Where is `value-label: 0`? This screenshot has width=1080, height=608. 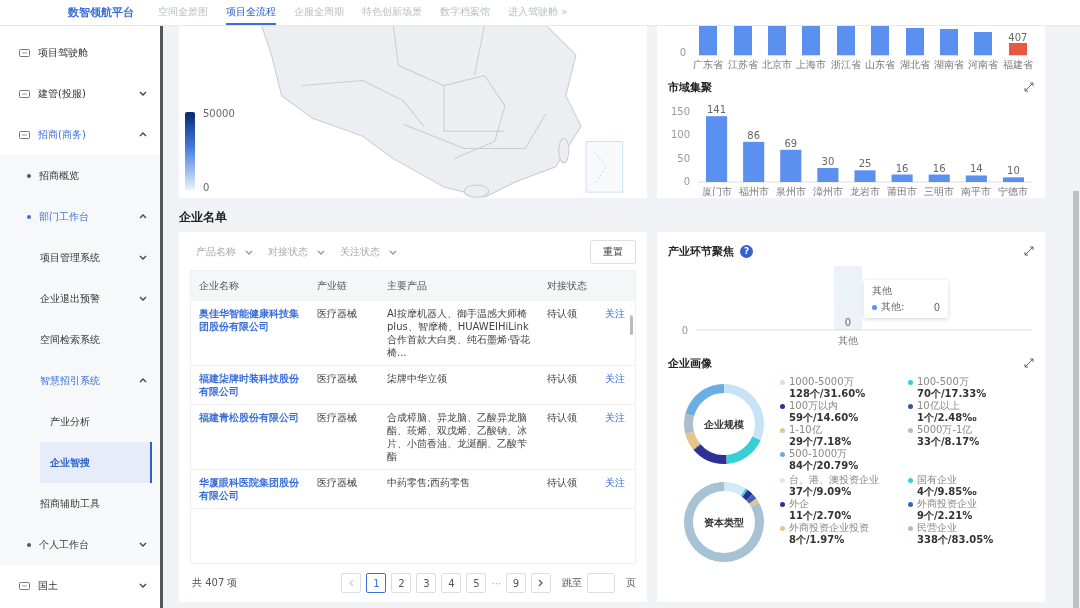 value-label: 0 is located at coordinates (848, 322).